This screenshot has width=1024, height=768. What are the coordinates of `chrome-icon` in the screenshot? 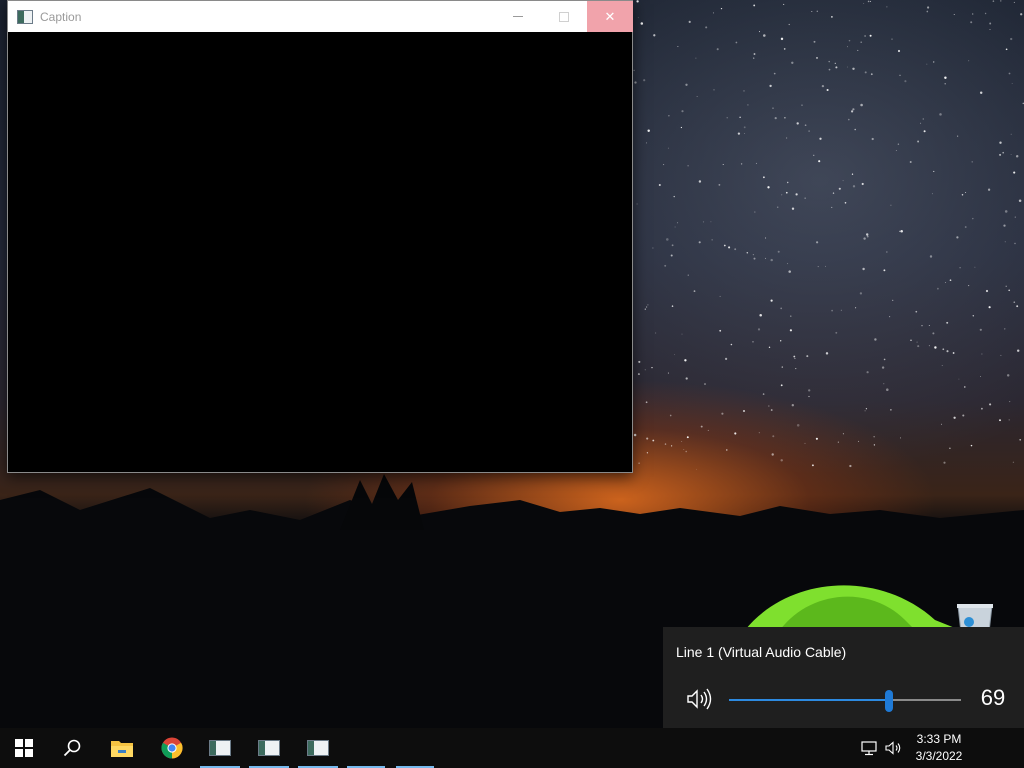 It's located at (172, 748).